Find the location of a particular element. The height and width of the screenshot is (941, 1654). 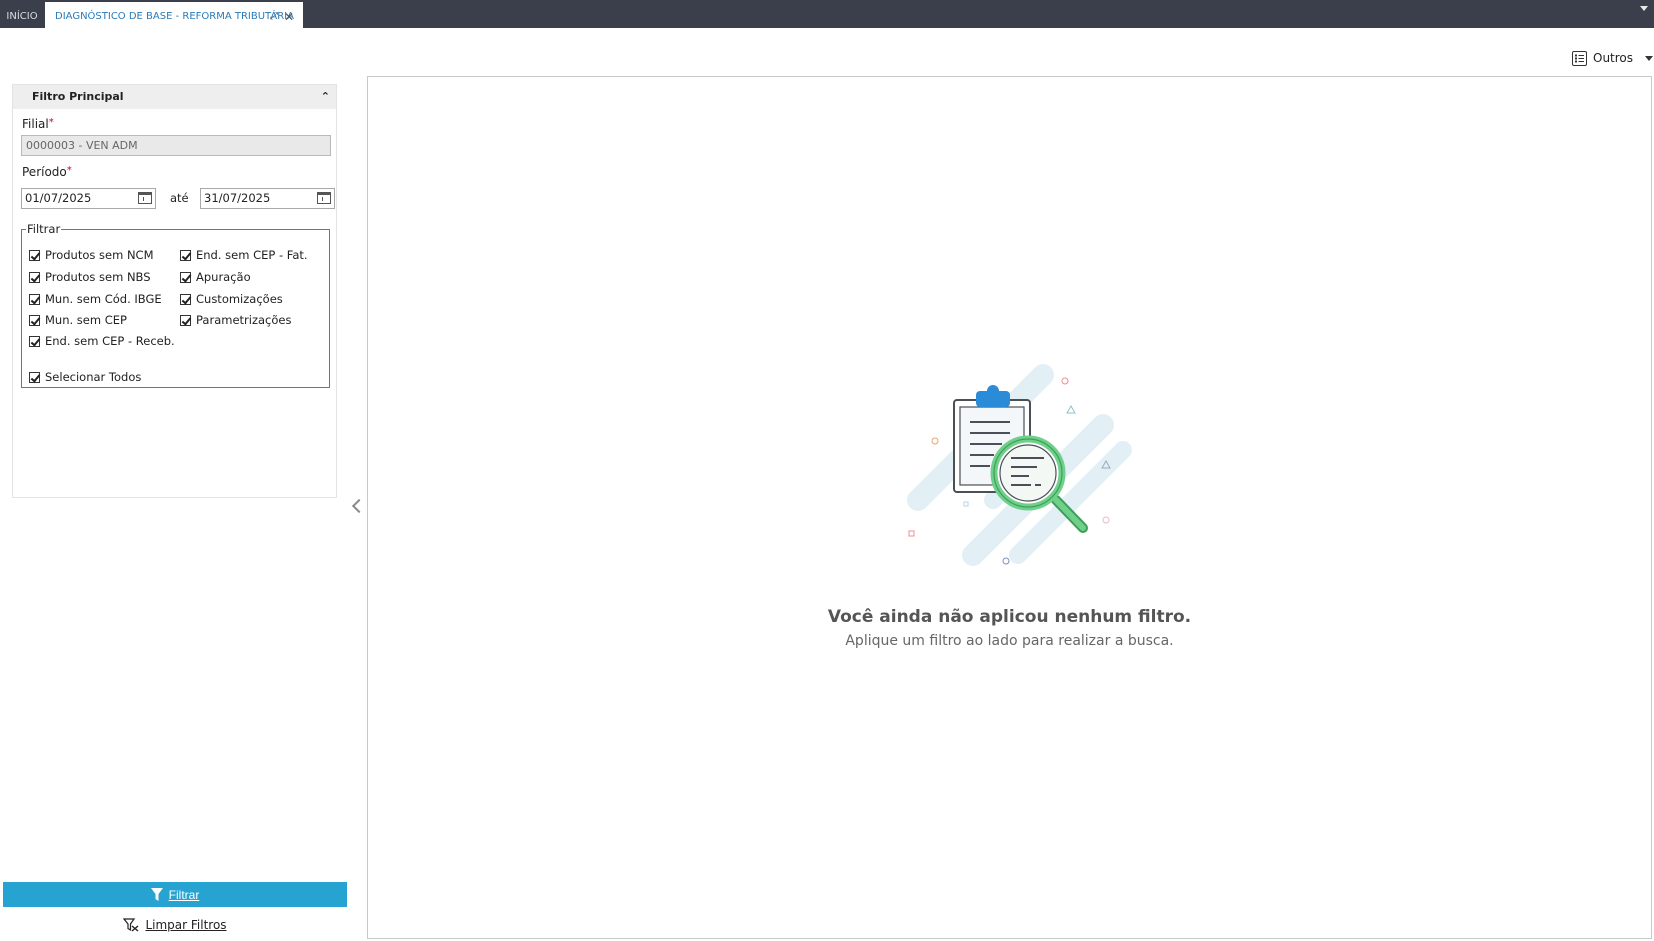

limpar-filtros-button: Limpar Filtros is located at coordinates (175, 925).